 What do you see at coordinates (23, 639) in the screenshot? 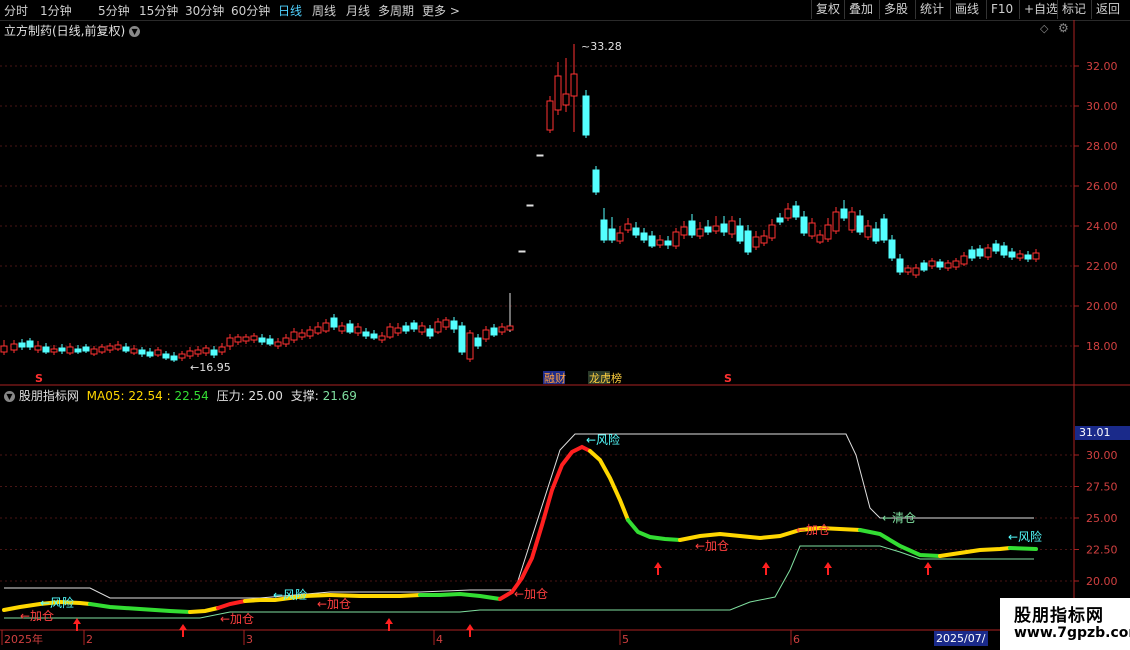
I see `time-label: 2025年` at bounding box center [23, 639].